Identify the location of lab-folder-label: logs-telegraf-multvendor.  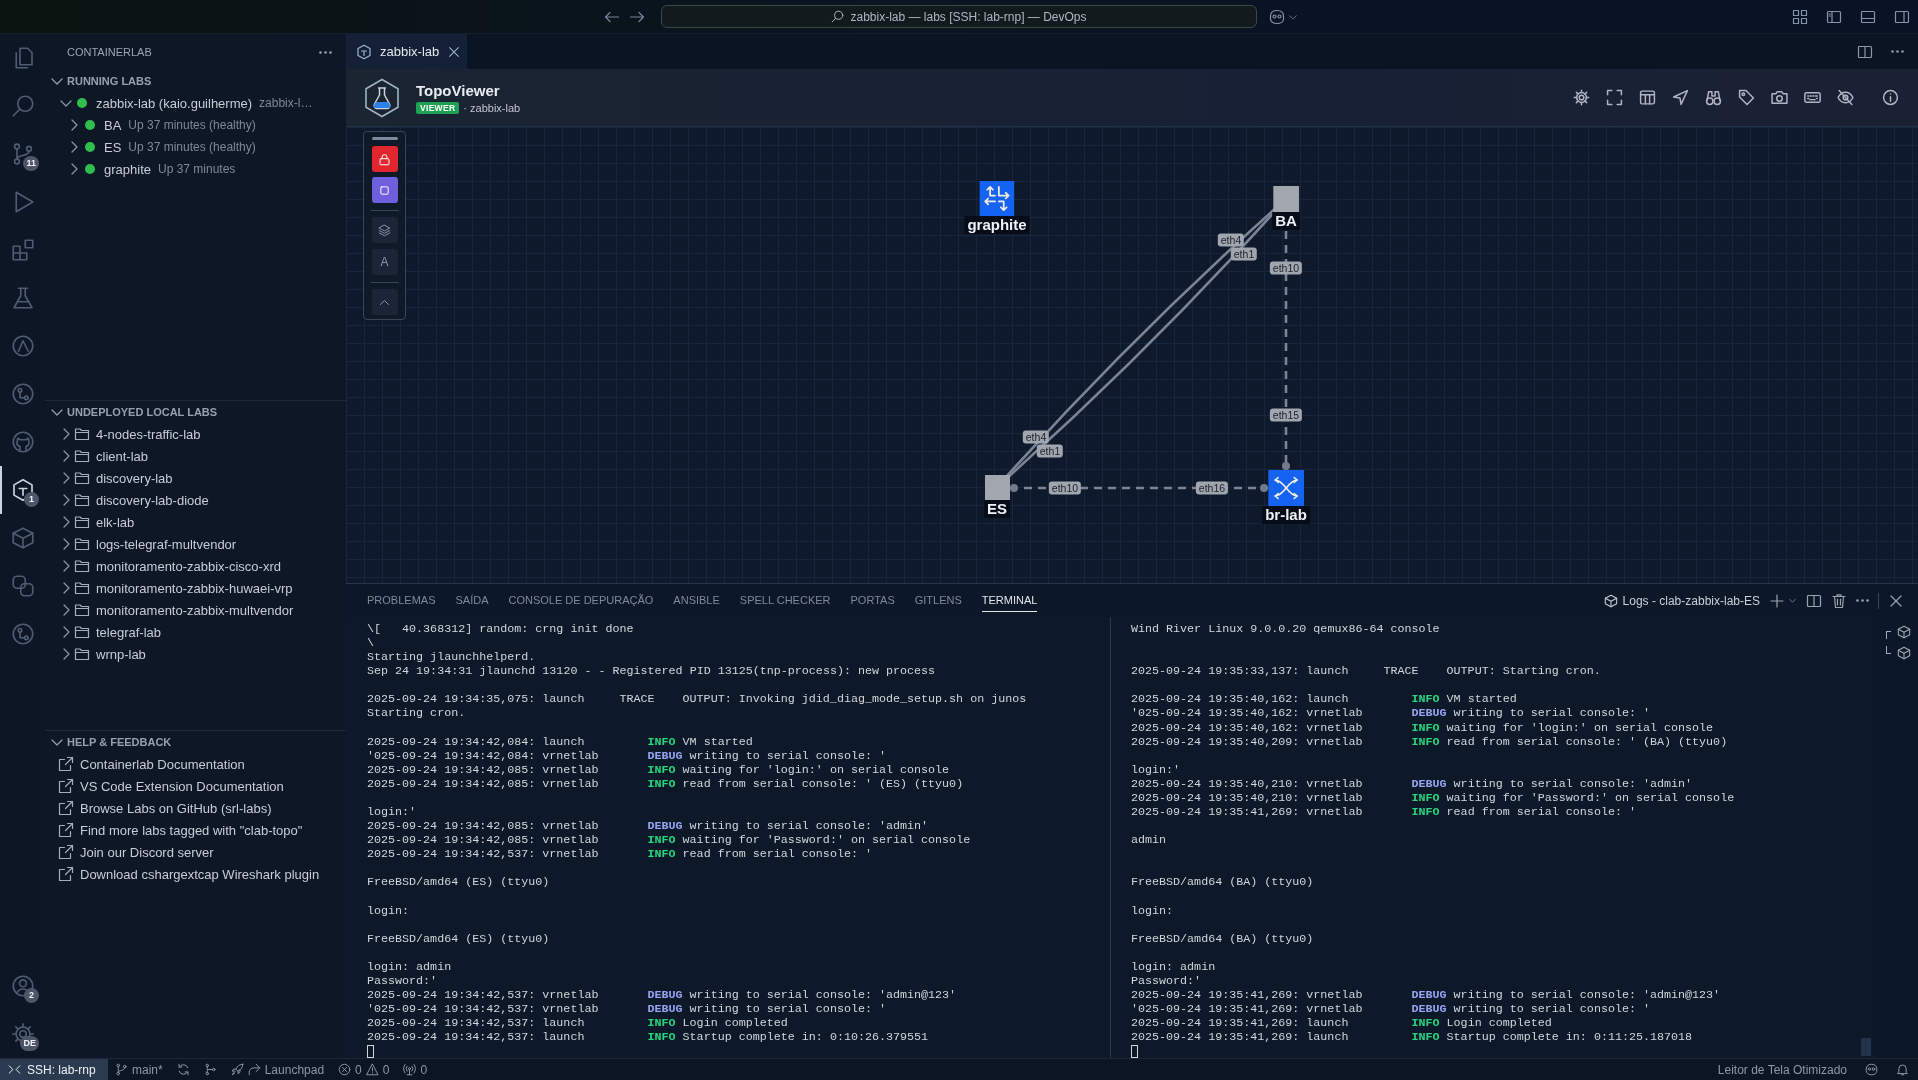
(166, 544).